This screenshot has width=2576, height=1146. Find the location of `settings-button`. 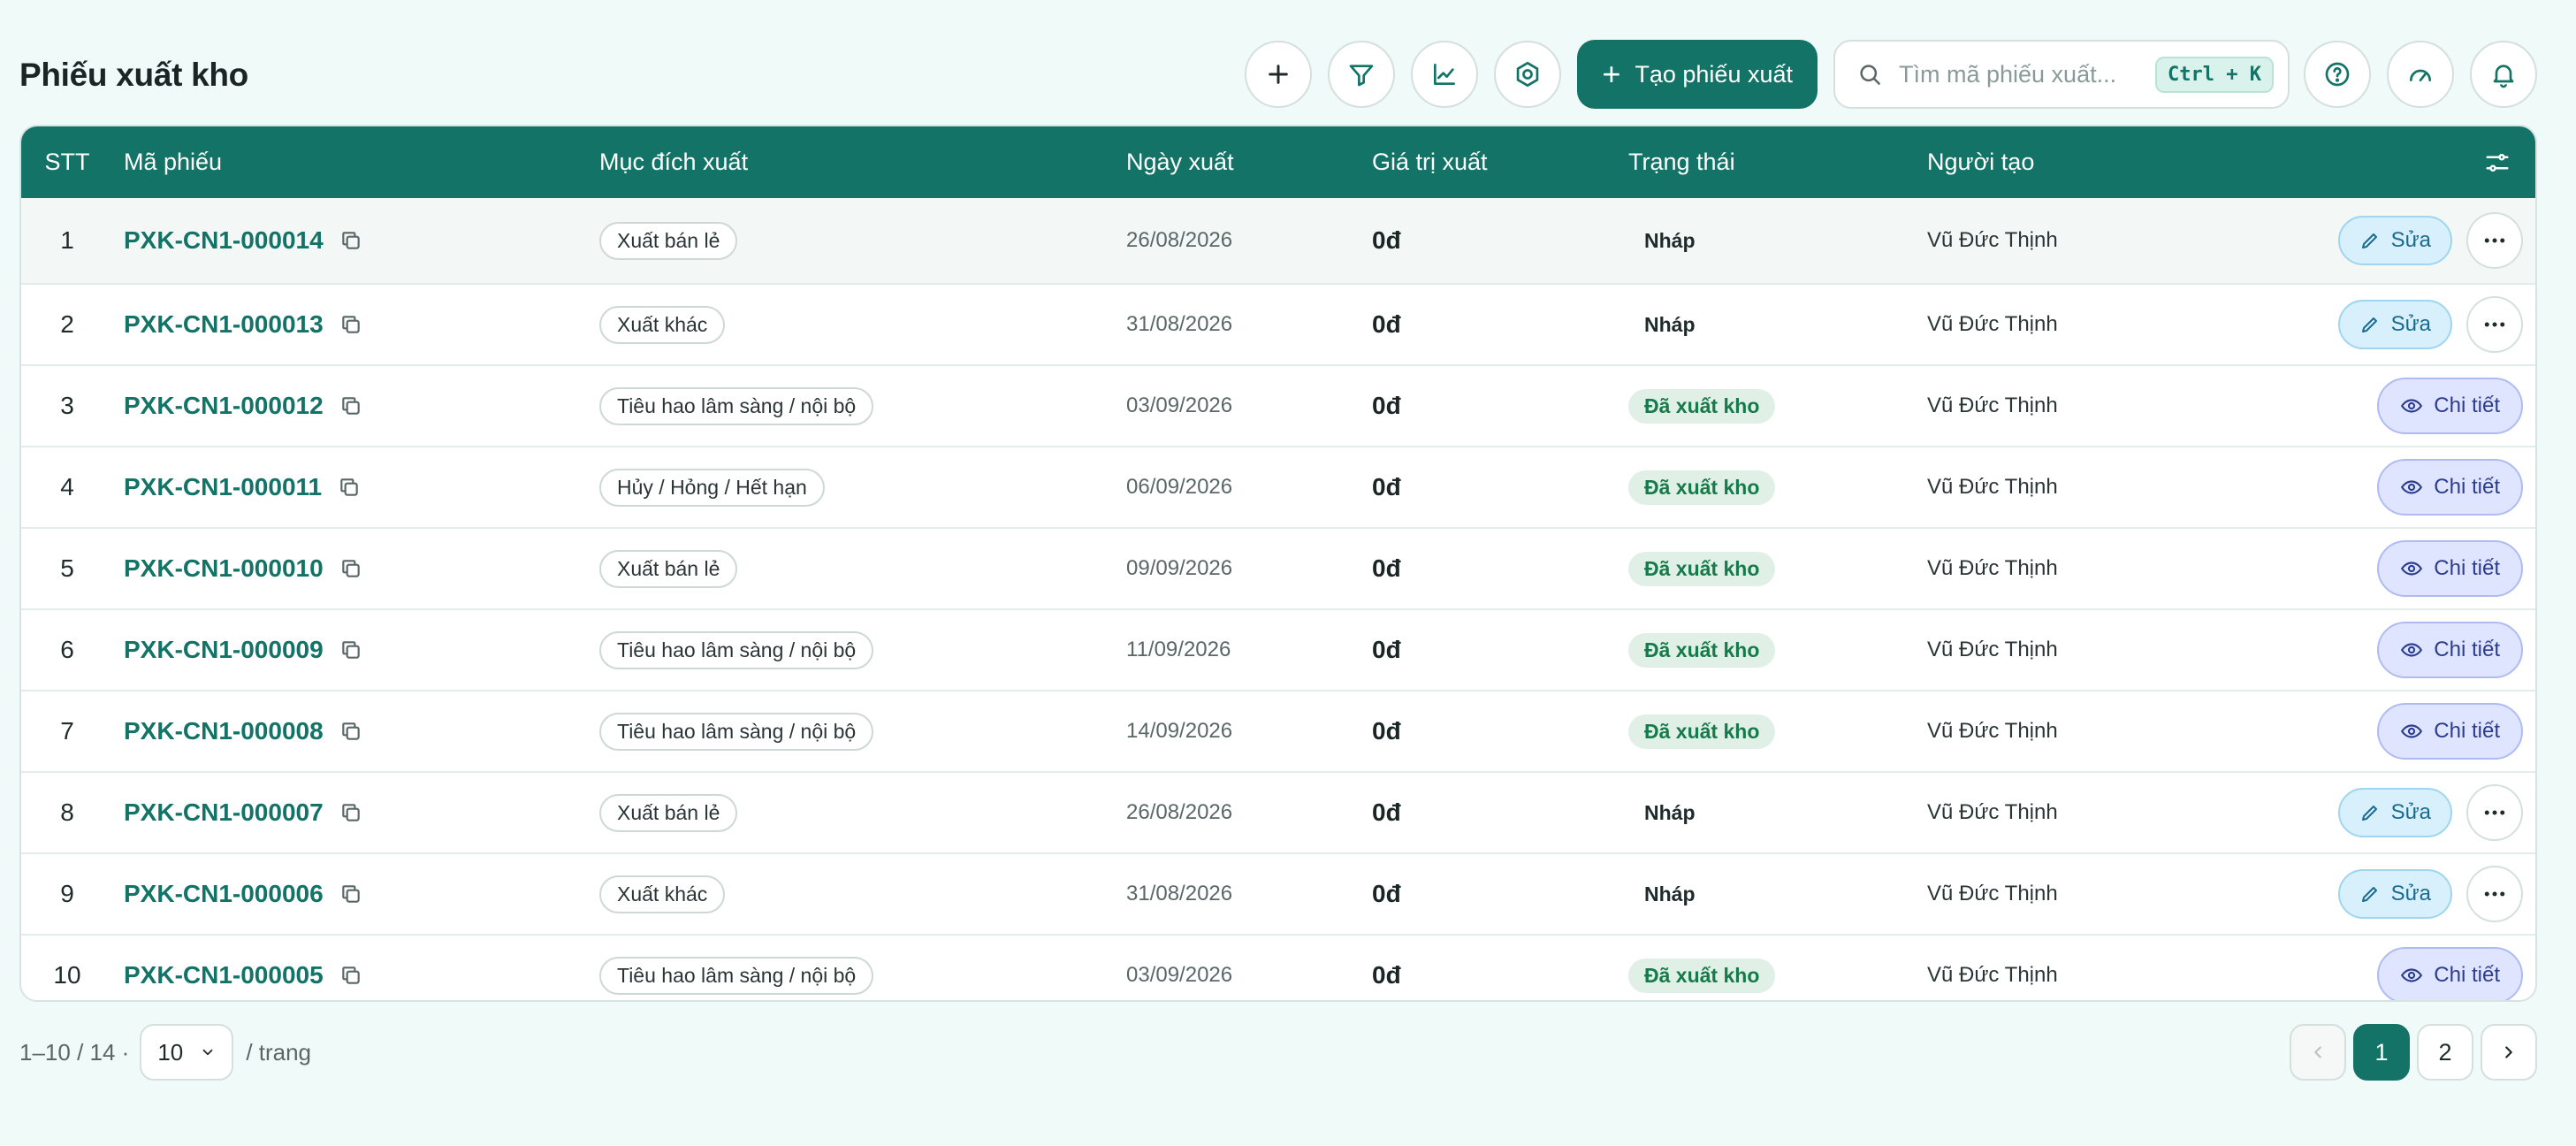

settings-button is located at coordinates (1528, 75).